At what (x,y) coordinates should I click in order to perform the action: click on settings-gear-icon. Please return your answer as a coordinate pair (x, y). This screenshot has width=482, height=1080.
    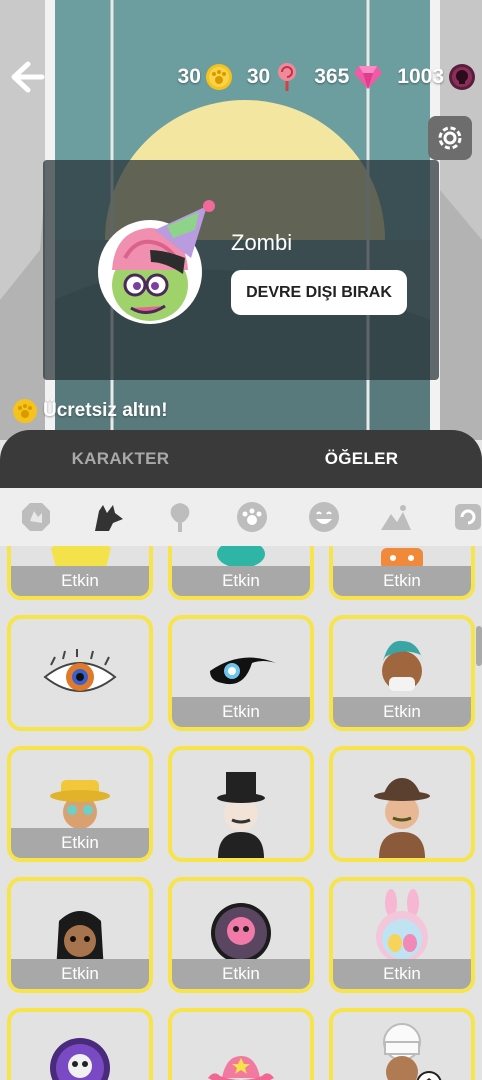
    Looking at the image, I should click on (450, 138).